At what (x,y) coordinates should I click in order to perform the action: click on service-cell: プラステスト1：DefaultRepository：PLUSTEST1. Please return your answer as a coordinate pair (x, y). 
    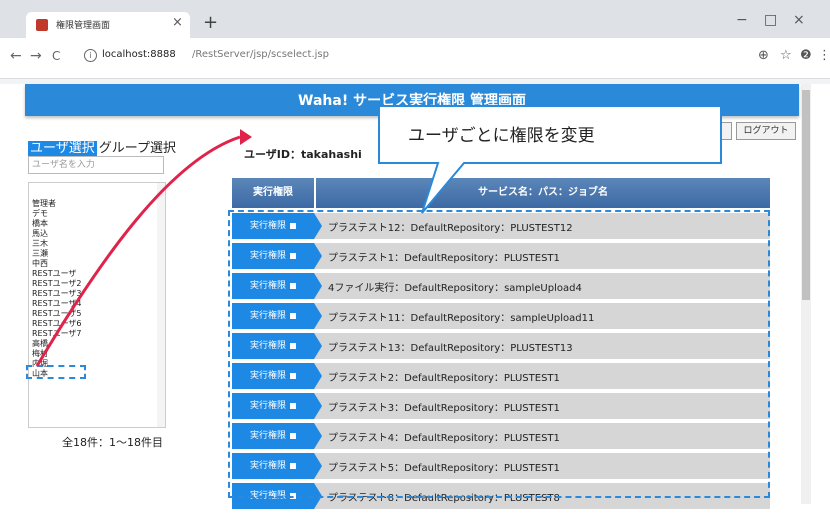
    Looking at the image, I should click on (542, 256).